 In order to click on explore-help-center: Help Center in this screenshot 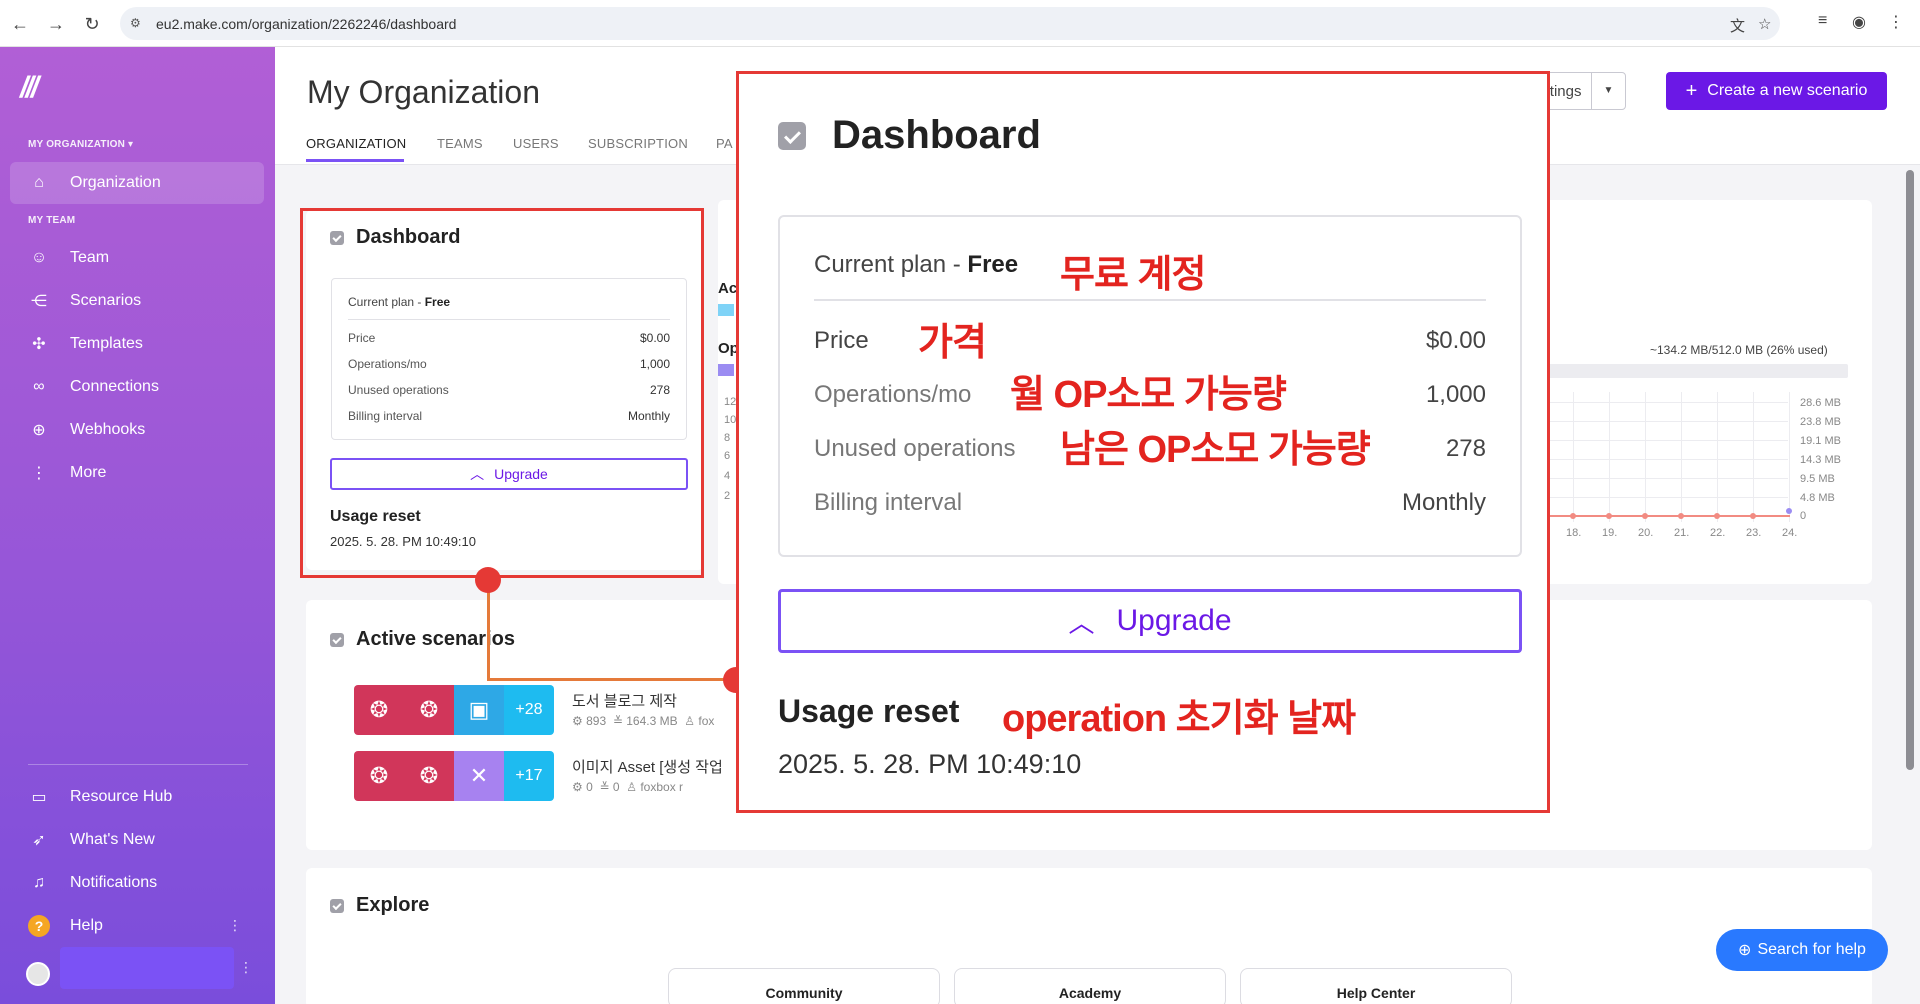, I will do `click(1376, 986)`.